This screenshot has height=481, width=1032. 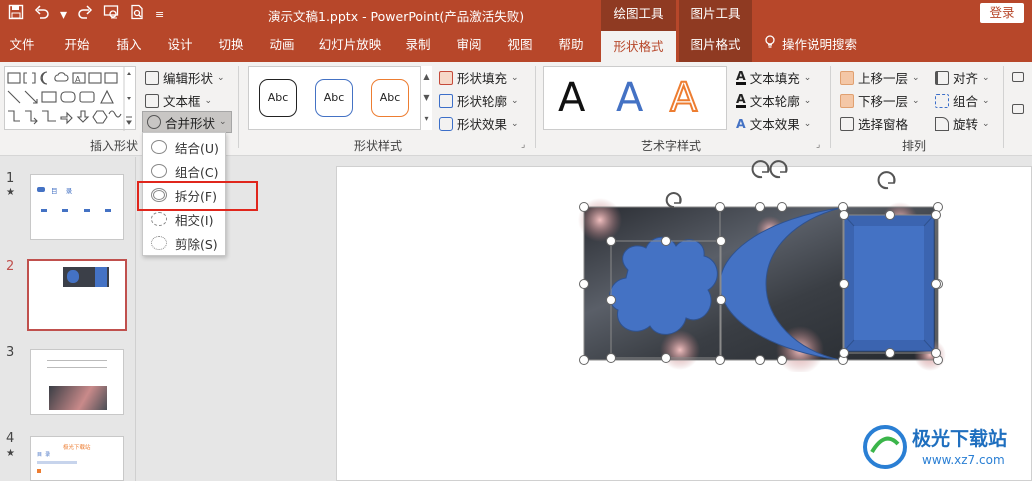 What do you see at coordinates (137, 14) in the screenshot?
I see `print-preview-icon` at bounding box center [137, 14].